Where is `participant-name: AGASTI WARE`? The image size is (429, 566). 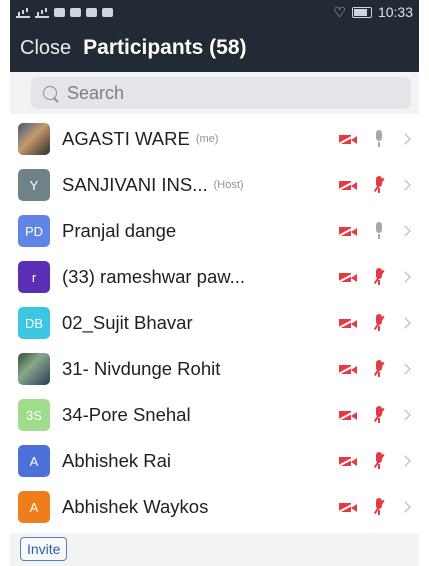
participant-name: AGASTI WARE is located at coordinates (126, 138).